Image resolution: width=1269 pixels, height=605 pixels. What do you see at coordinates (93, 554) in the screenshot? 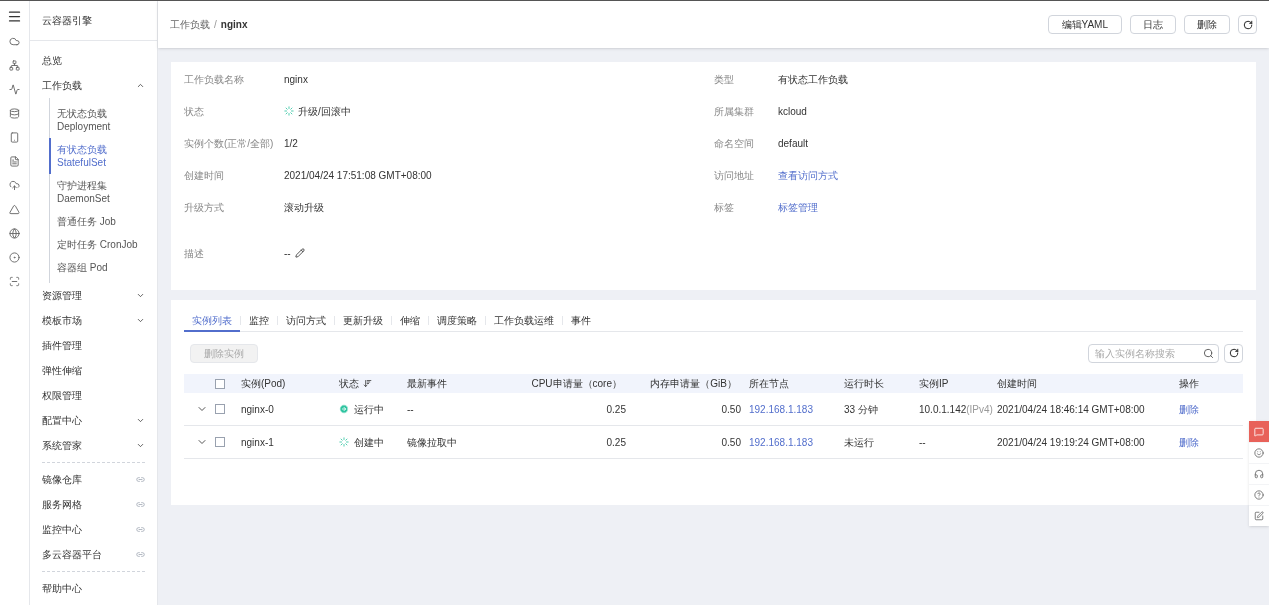
I see `sidebar-item: 多云容器平台` at bounding box center [93, 554].